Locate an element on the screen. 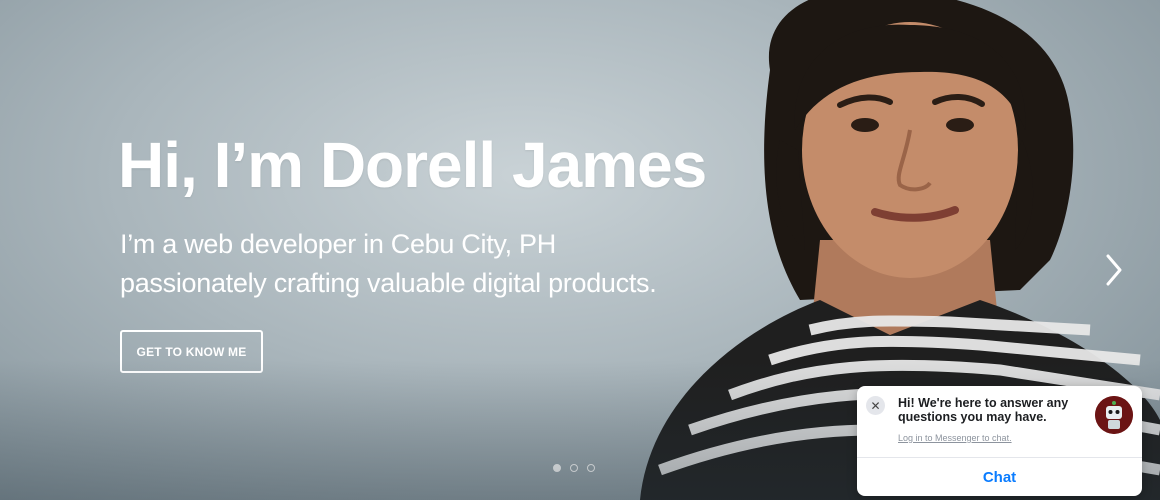 Image resolution: width=1160 pixels, height=500 pixels. hero-headline: Hi, I’m Dorell James is located at coordinates (412, 165).